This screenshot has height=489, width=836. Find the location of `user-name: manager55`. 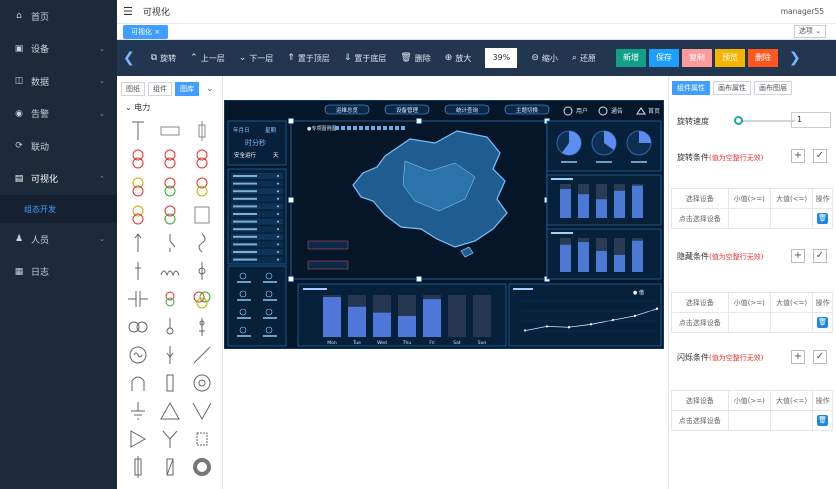

user-name: manager55 is located at coordinates (802, 11).